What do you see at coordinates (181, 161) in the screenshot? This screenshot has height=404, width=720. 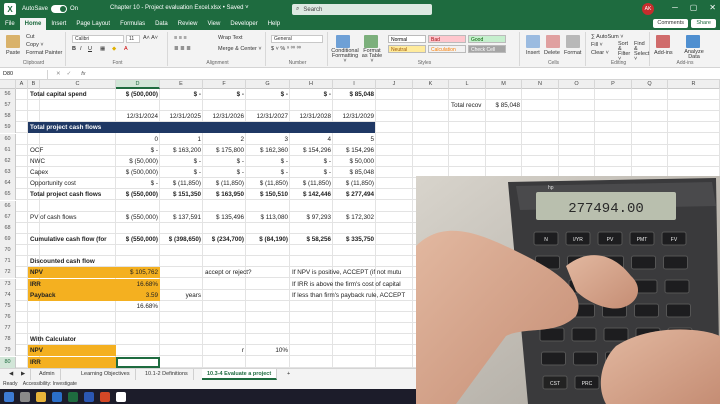 I see `cell-e62: $ -` at bounding box center [181, 161].